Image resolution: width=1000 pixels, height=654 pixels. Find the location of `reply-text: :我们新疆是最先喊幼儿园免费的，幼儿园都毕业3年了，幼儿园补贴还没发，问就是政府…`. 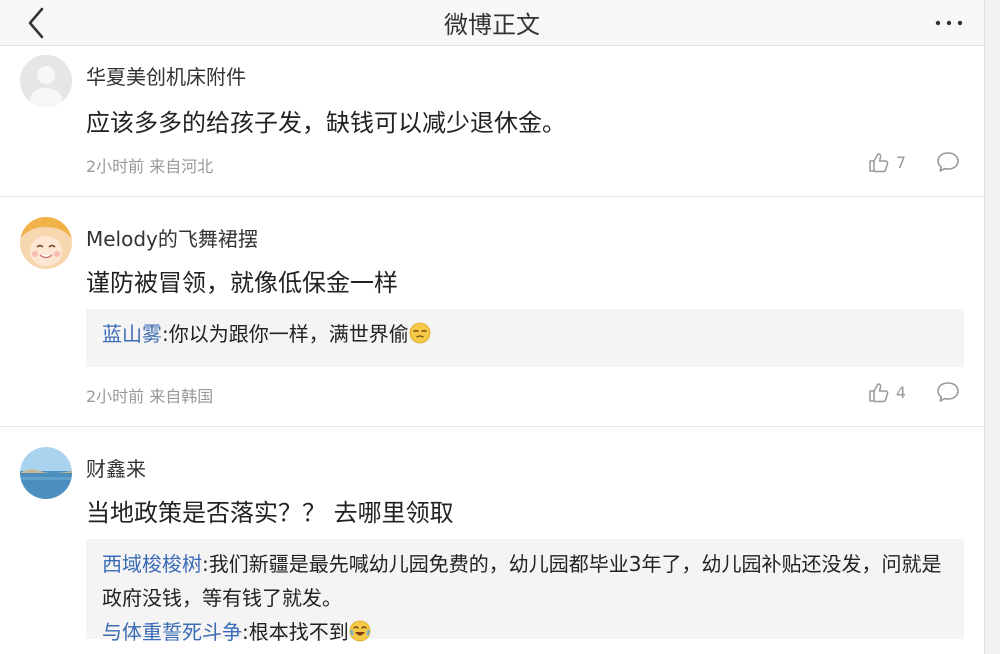

reply-text: :我们新疆是最先喊幼儿园免费的，幼儿园都毕业3年了，幼儿园补贴还没发，问就是政府… is located at coordinates (522, 581).